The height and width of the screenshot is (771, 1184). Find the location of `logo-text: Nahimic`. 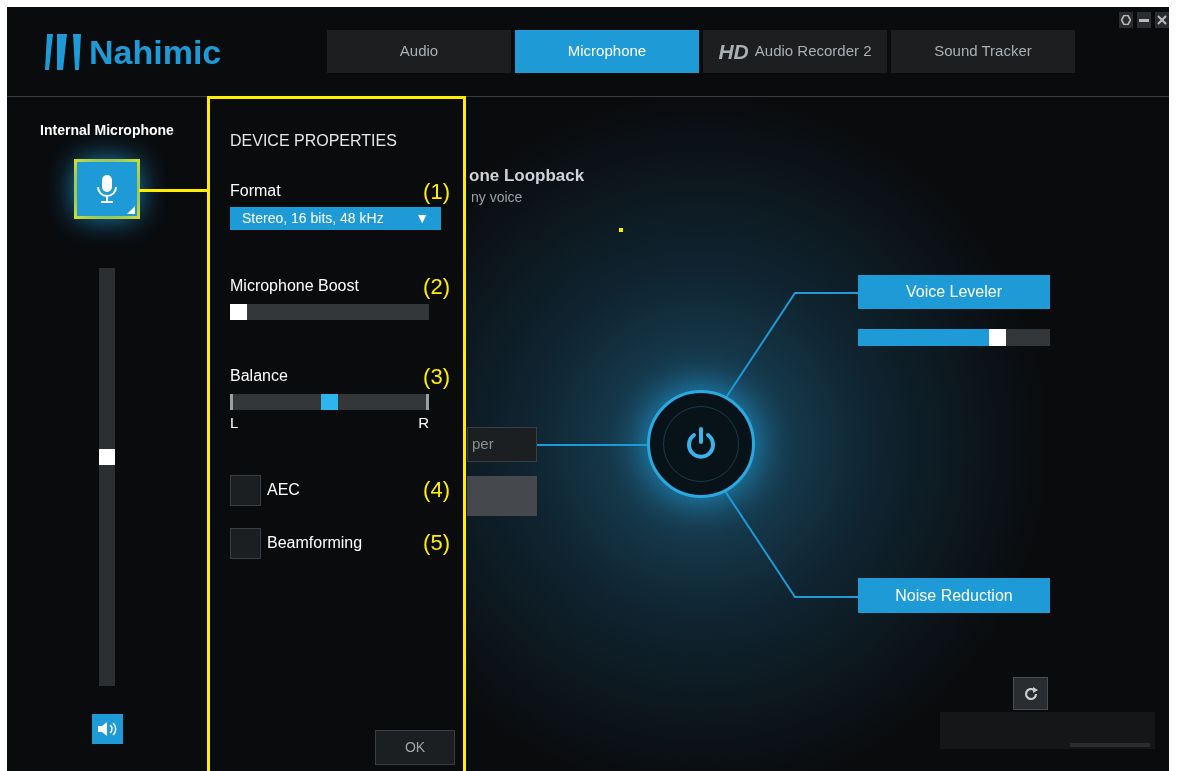

logo-text: Nahimic is located at coordinates (155, 51).